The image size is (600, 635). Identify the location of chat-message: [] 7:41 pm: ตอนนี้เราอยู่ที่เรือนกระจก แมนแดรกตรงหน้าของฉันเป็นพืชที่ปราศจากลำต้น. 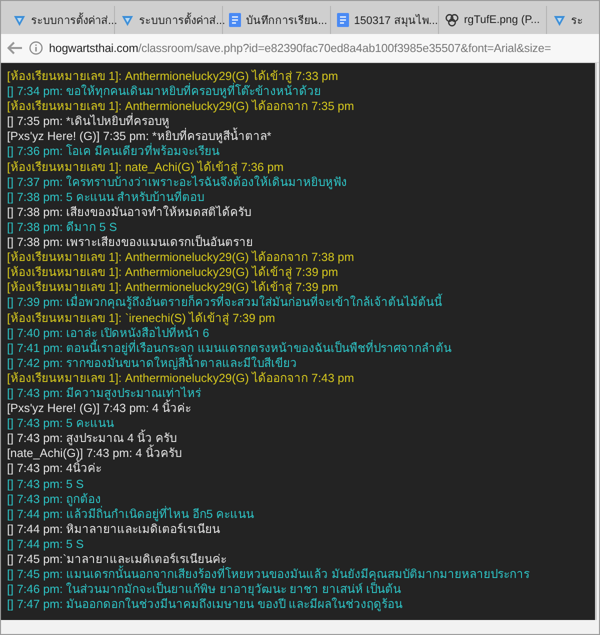
(229, 348).